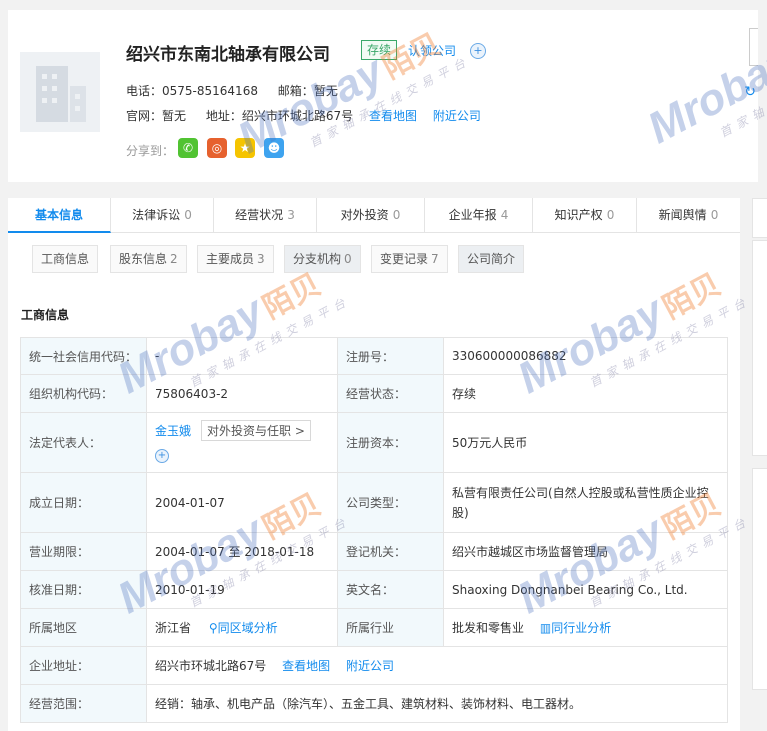 This screenshot has height=731, width=767. I want to click on company-logo-placeholder, so click(60, 92).